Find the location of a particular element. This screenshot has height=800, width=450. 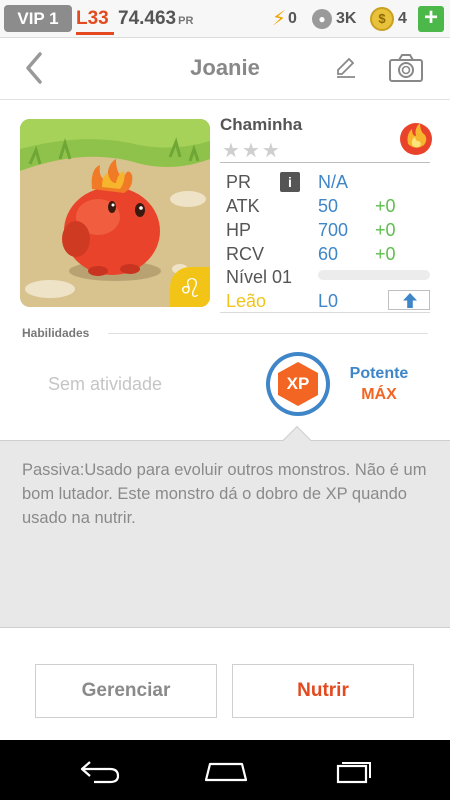

stat-value-rcv: 60 is located at coordinates (328, 254).